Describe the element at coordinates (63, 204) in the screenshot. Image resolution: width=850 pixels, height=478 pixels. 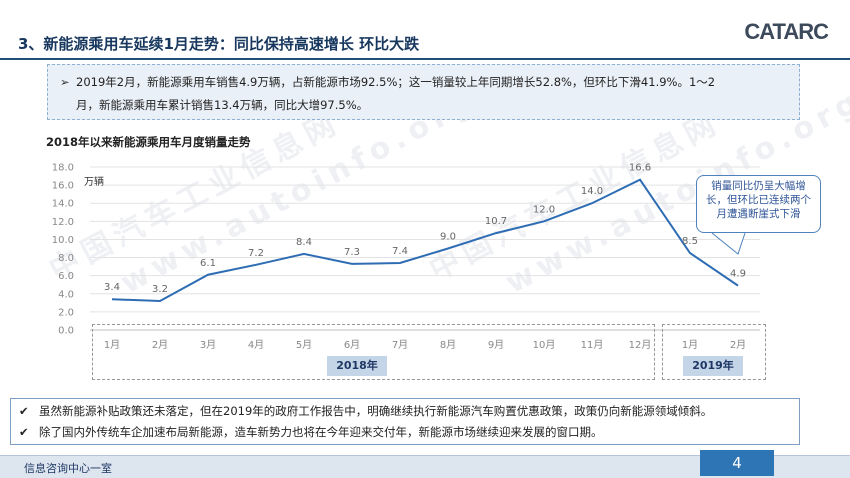
I see `y-tick-label: 14.0` at that location.